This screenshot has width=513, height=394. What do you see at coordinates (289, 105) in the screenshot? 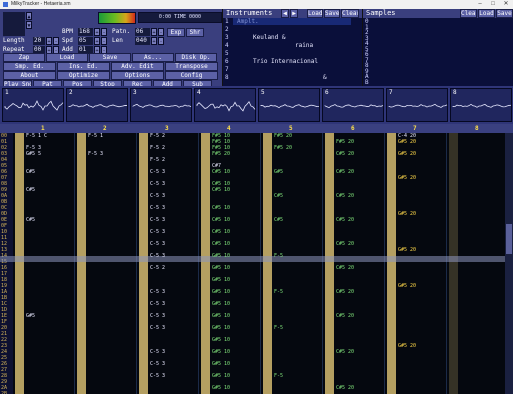
I see `channel-scope-5: 5` at bounding box center [289, 105].